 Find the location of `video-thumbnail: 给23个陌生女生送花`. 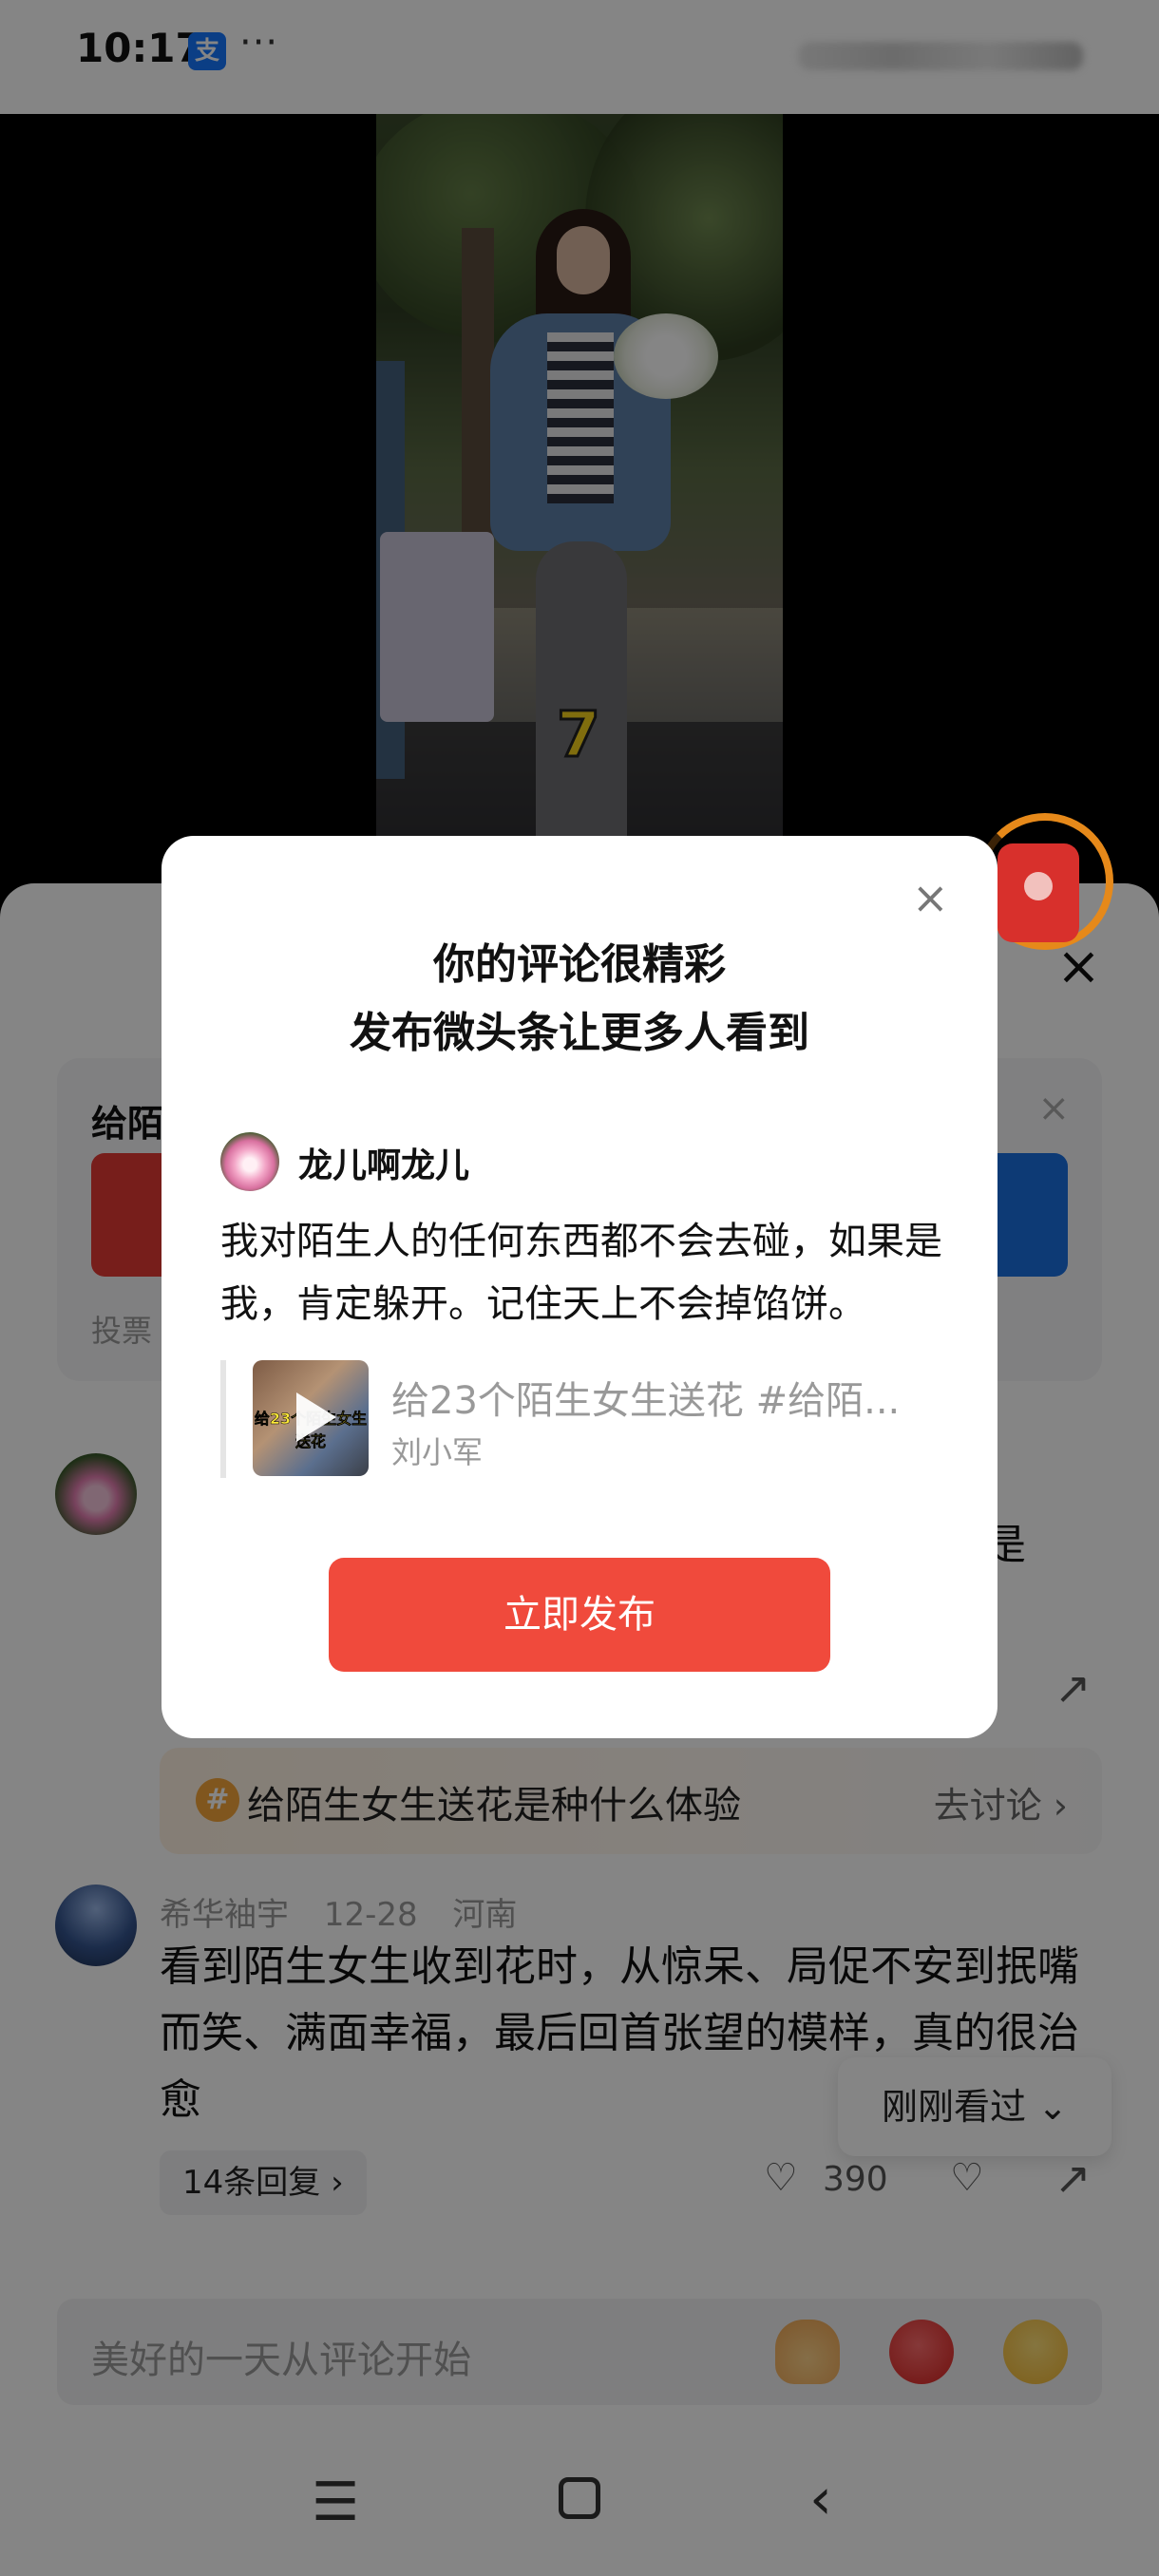

video-thumbnail: 给23个陌生女生送花 is located at coordinates (311, 1418).